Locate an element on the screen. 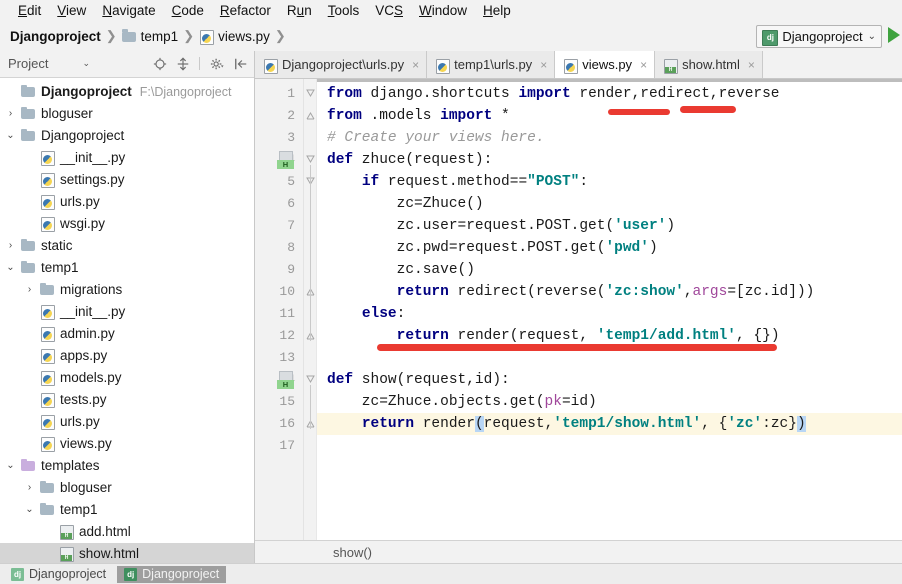 Image resolution: width=902 pixels, height=584 pixels. code-line: if request.method=="POST": is located at coordinates (609, 182).